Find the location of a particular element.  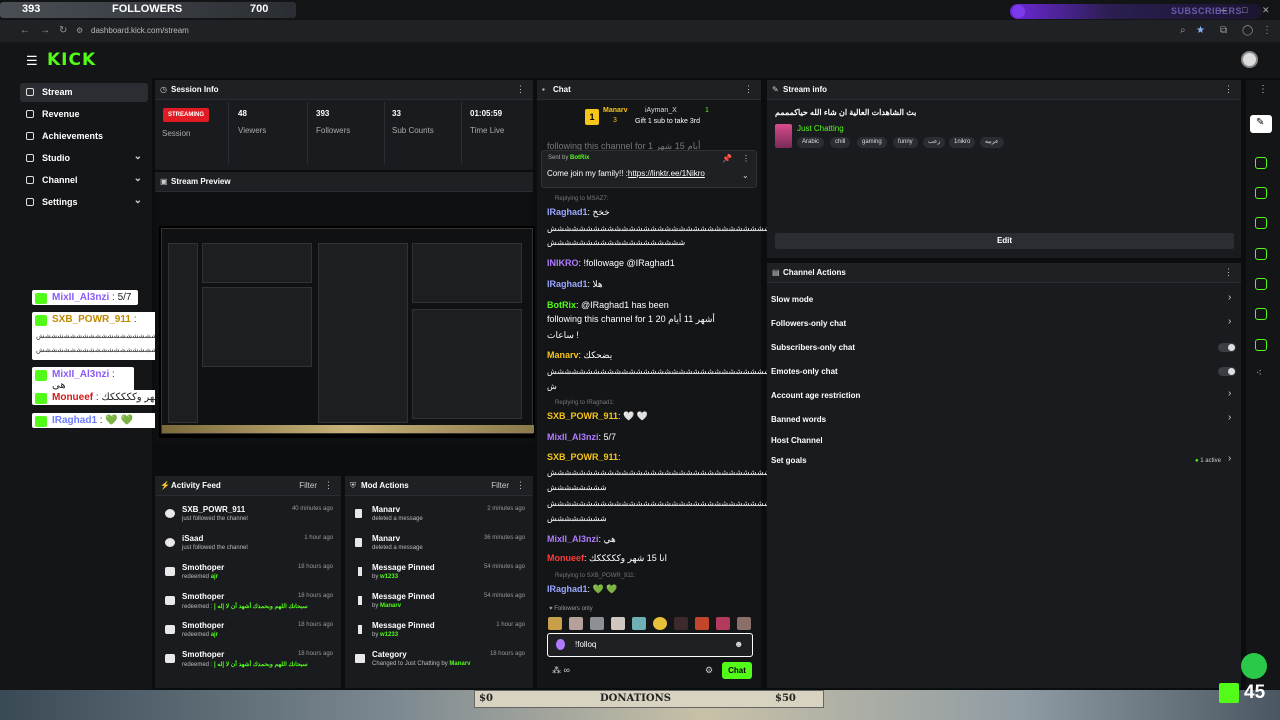

pinned-link: https://linktr.ee/1Nikro is located at coordinates (666, 173).